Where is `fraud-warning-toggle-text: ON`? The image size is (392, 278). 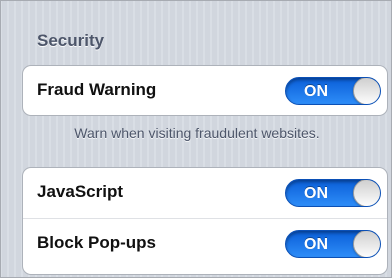 fraud-warning-toggle-text: ON is located at coordinates (316, 91).